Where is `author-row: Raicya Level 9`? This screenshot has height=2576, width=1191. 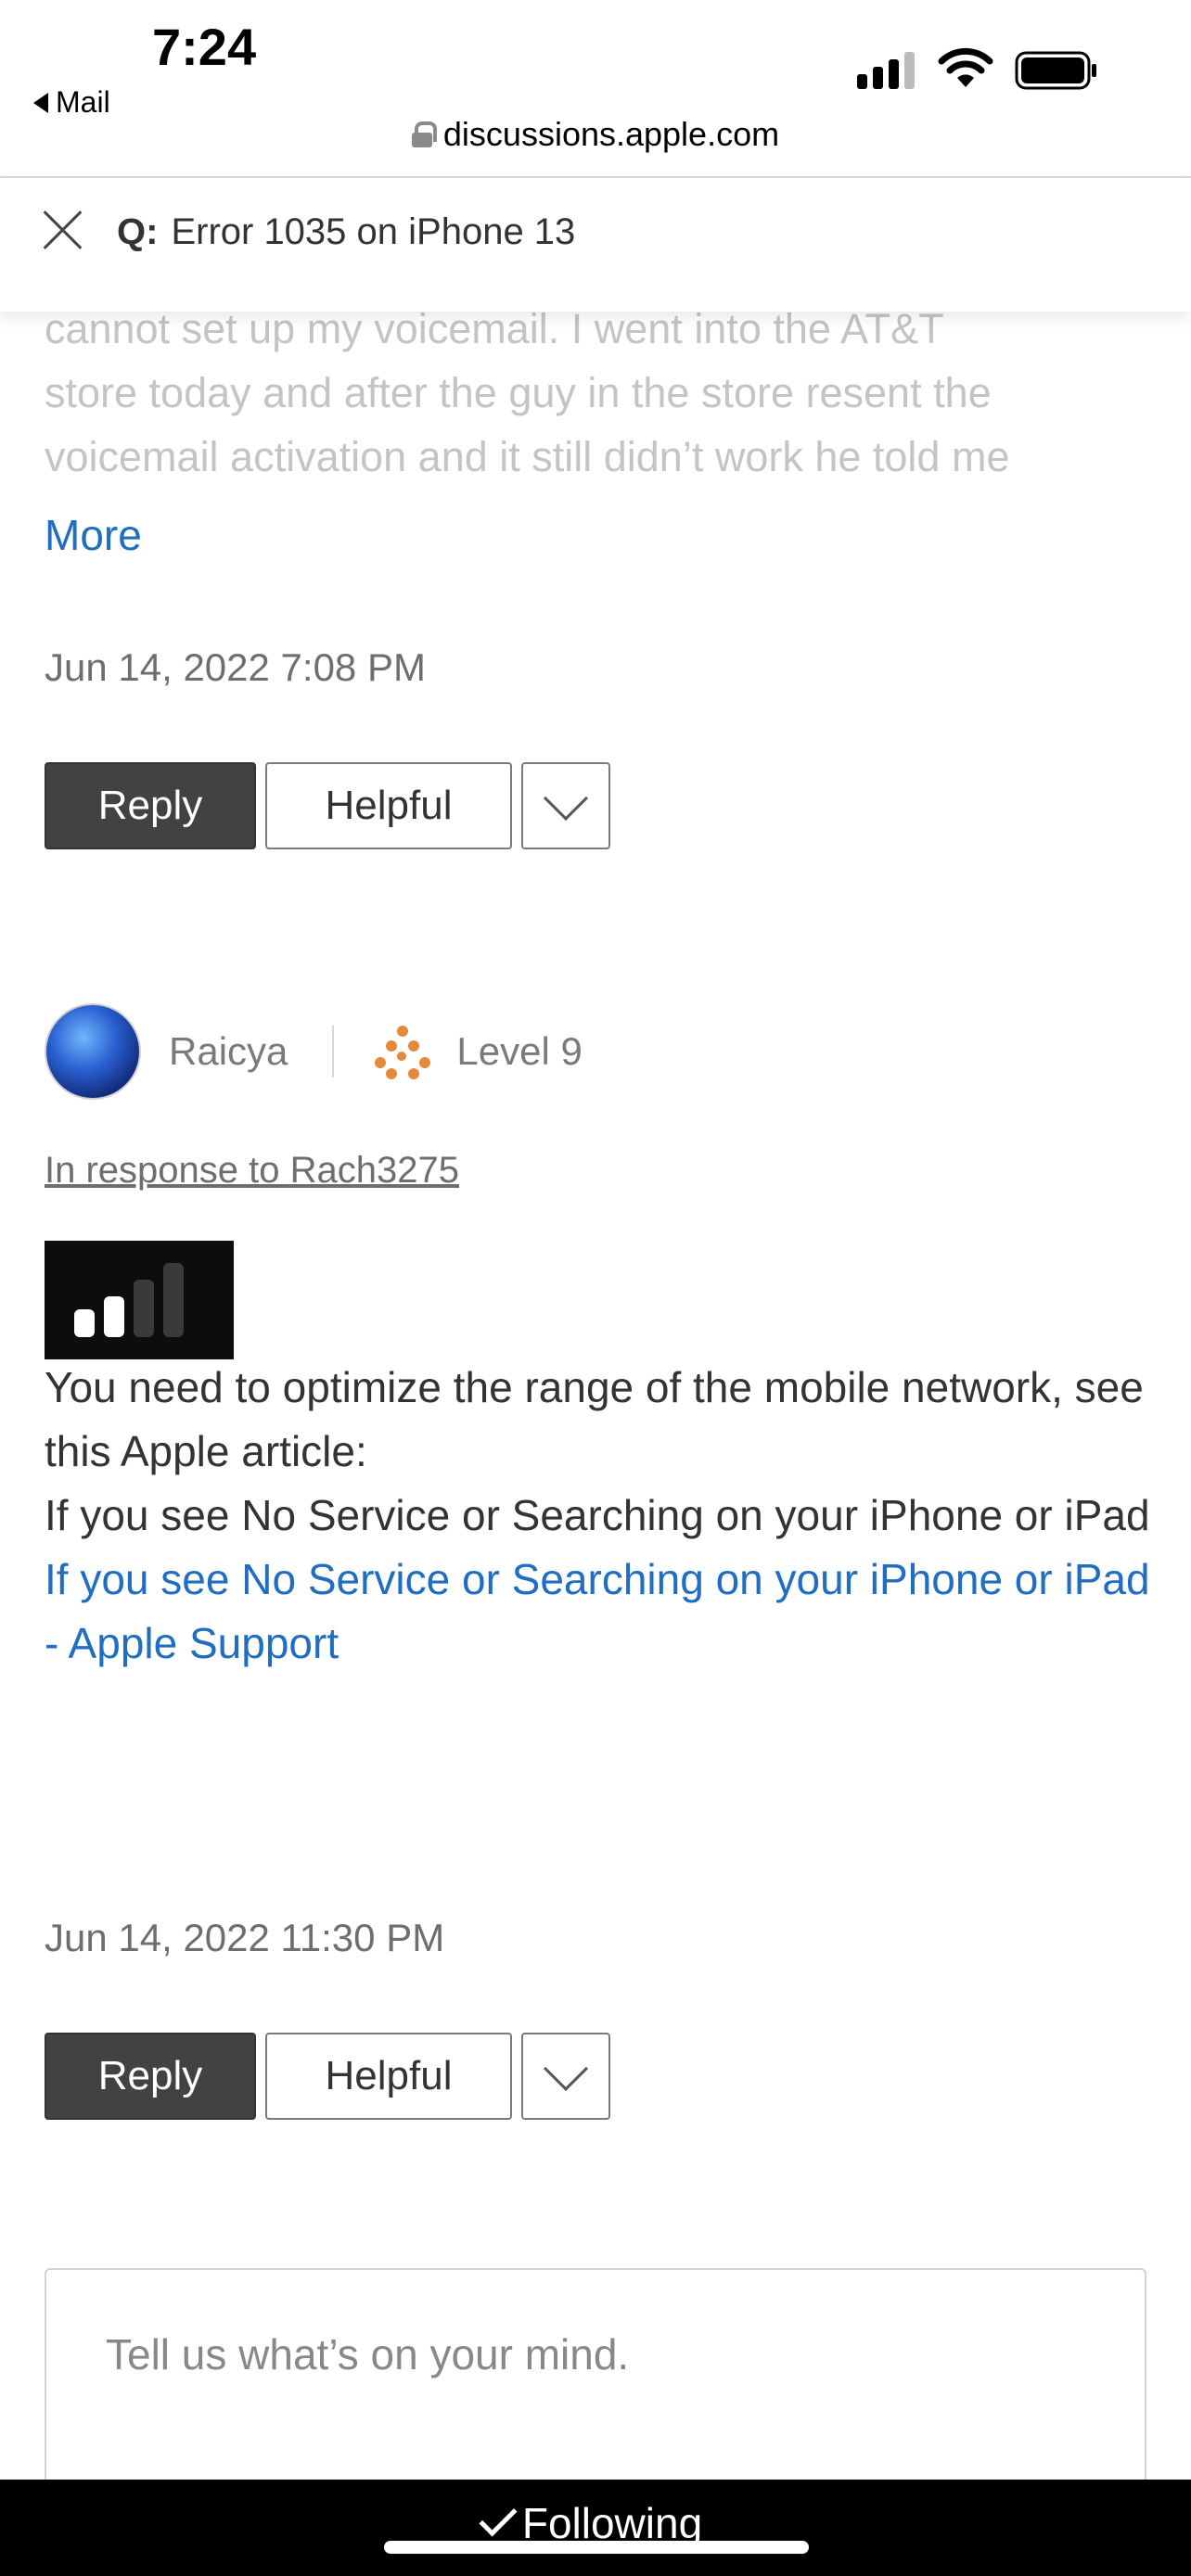
author-row: Raicya Level 9 is located at coordinates (314, 1051).